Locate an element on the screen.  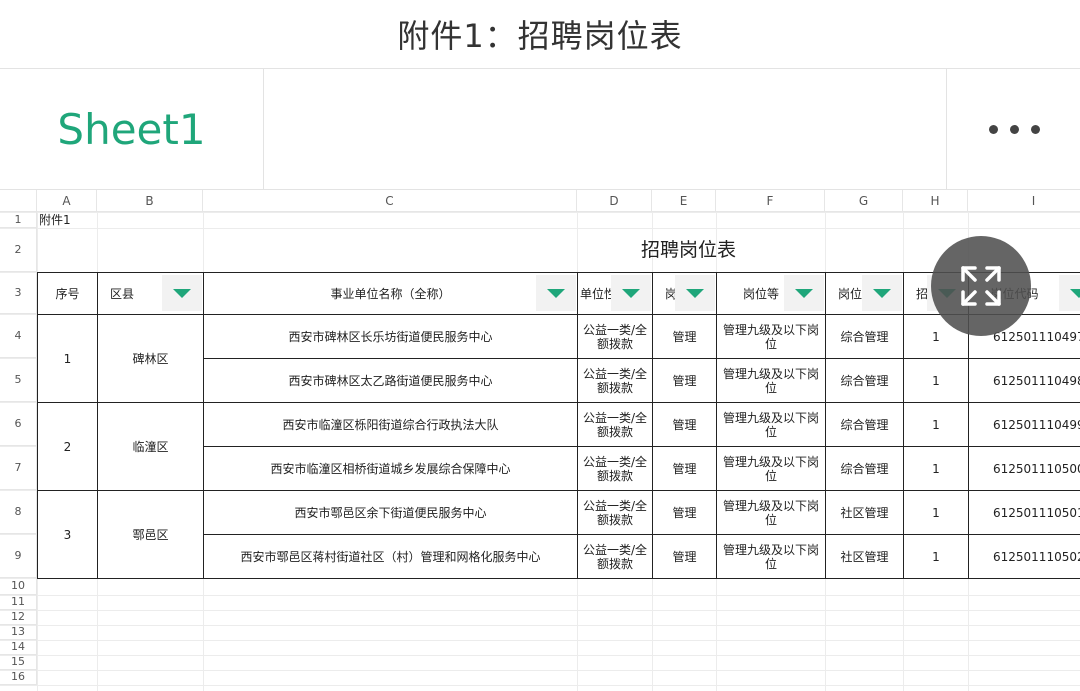
record-code-cell: 612501110500 is located at coordinates (1024, 468).